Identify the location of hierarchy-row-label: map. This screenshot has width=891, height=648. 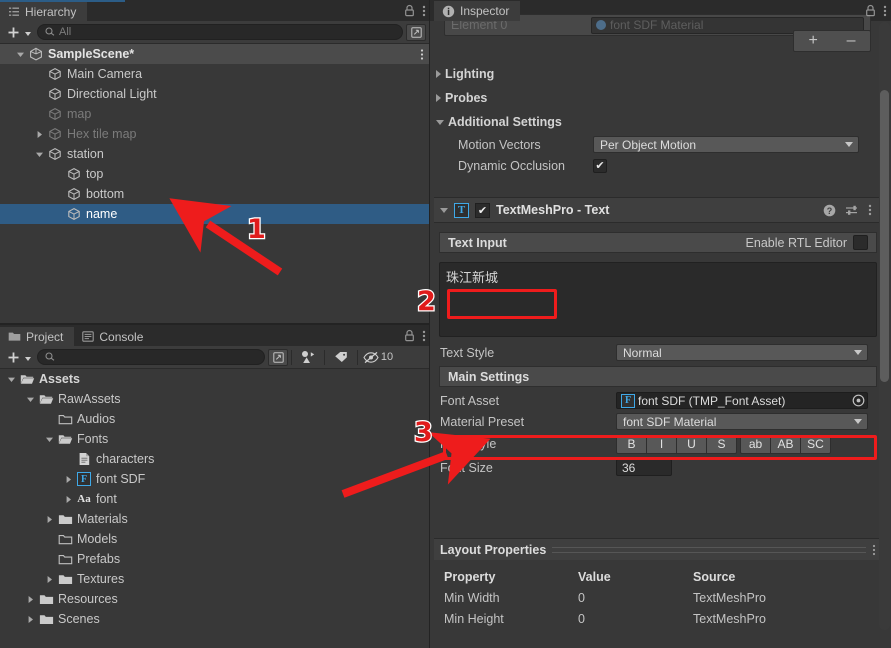
(79, 114).